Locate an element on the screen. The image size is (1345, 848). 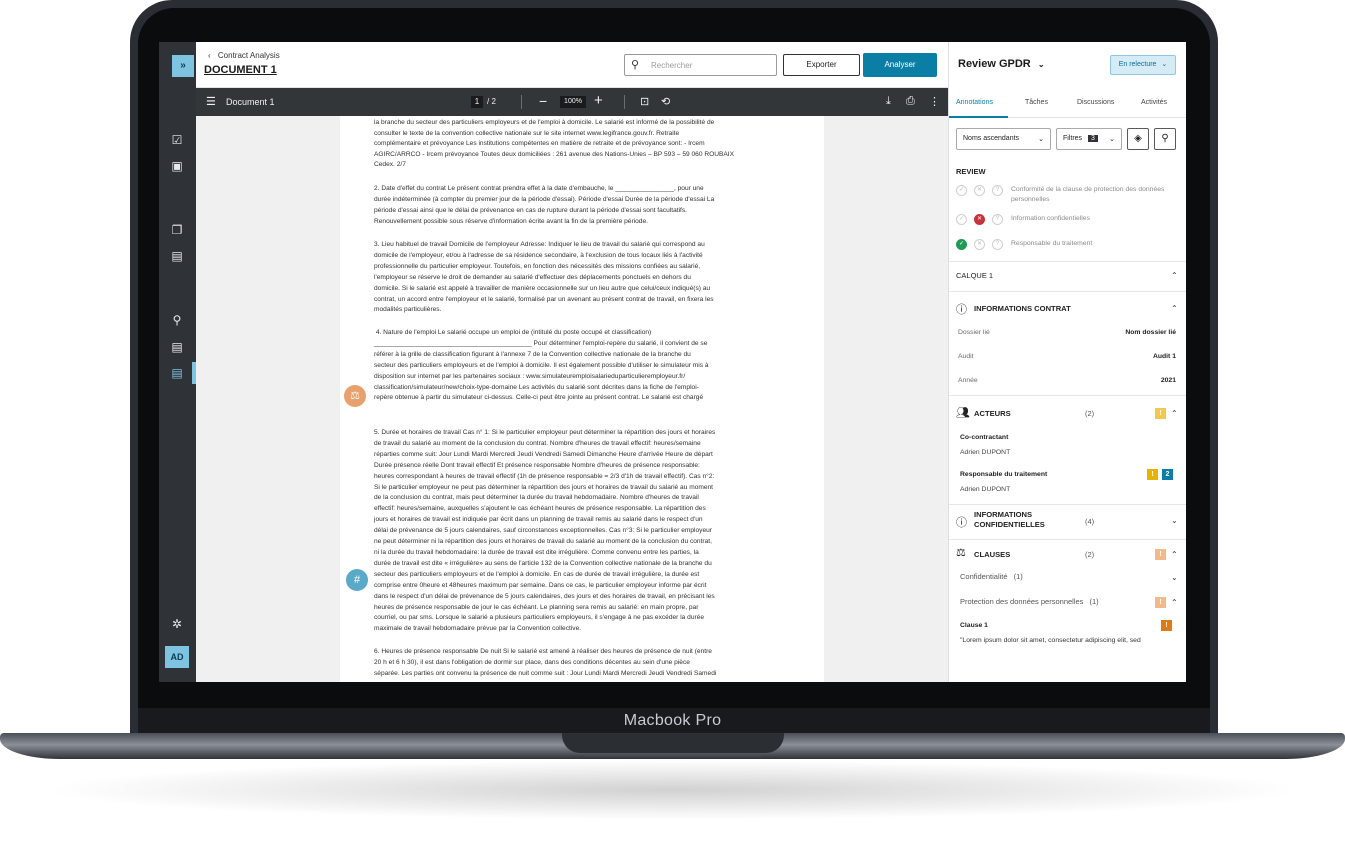
download-icon: ⤓ is located at coordinates (888, 101).